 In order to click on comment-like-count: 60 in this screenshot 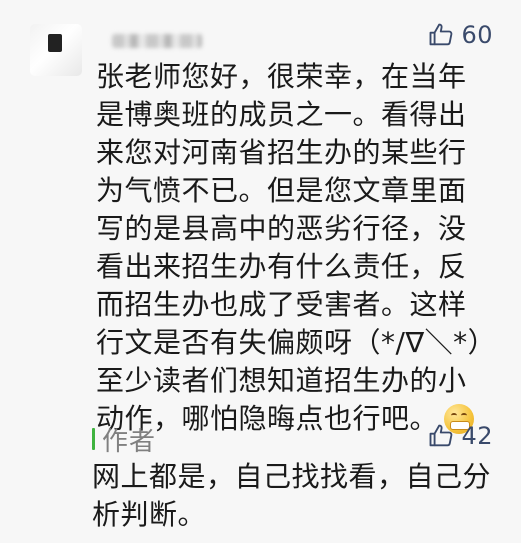, I will do `click(477, 35)`.